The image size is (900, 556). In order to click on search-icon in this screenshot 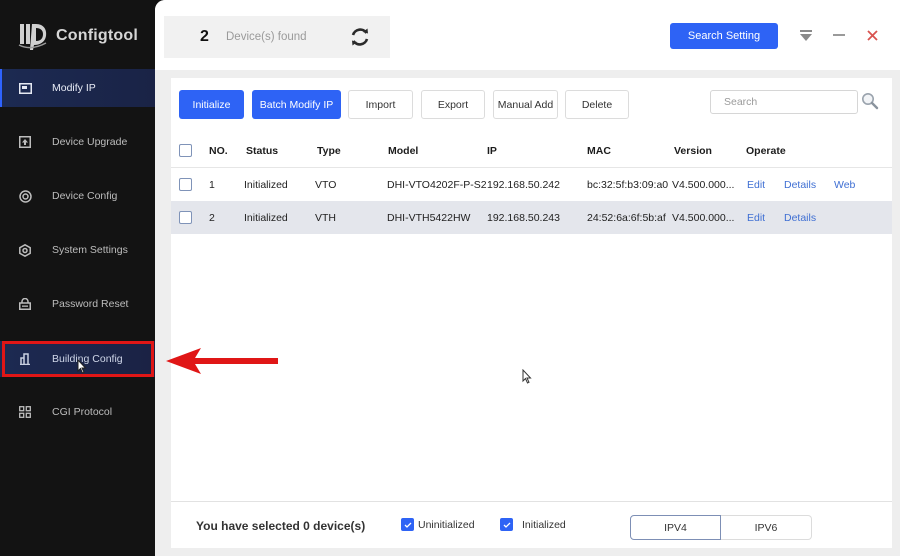, I will do `click(870, 101)`.